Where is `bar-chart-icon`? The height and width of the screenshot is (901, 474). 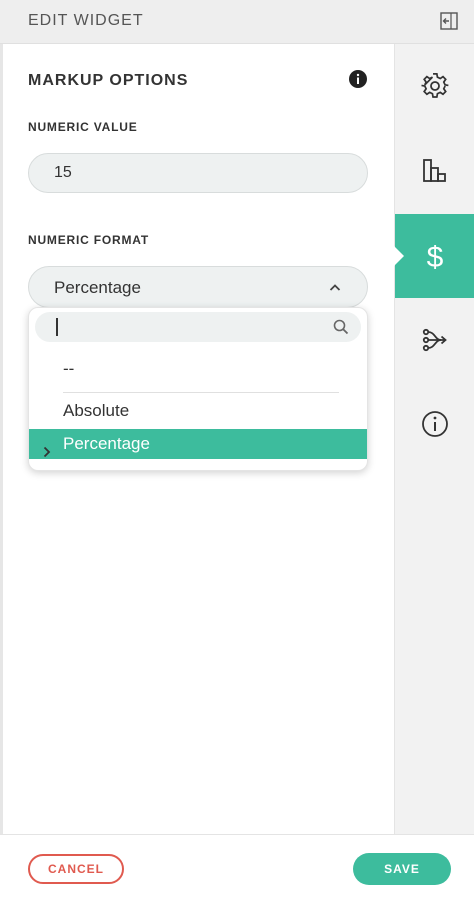
bar-chart-icon is located at coordinates (434, 170).